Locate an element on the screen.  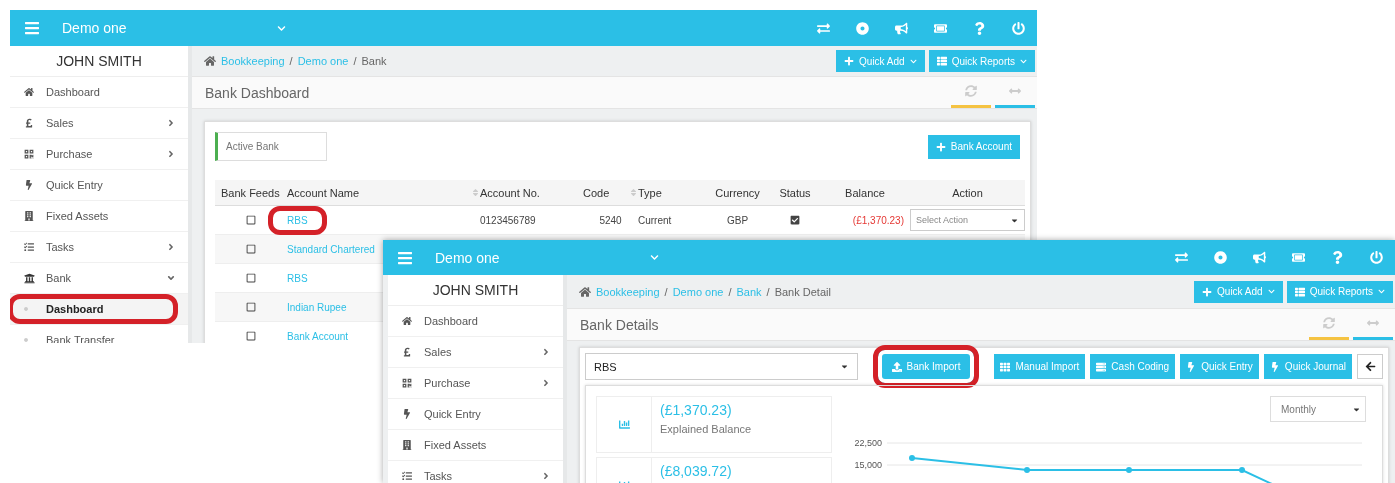
account-link: Standard Chartered is located at coordinates (331, 249).